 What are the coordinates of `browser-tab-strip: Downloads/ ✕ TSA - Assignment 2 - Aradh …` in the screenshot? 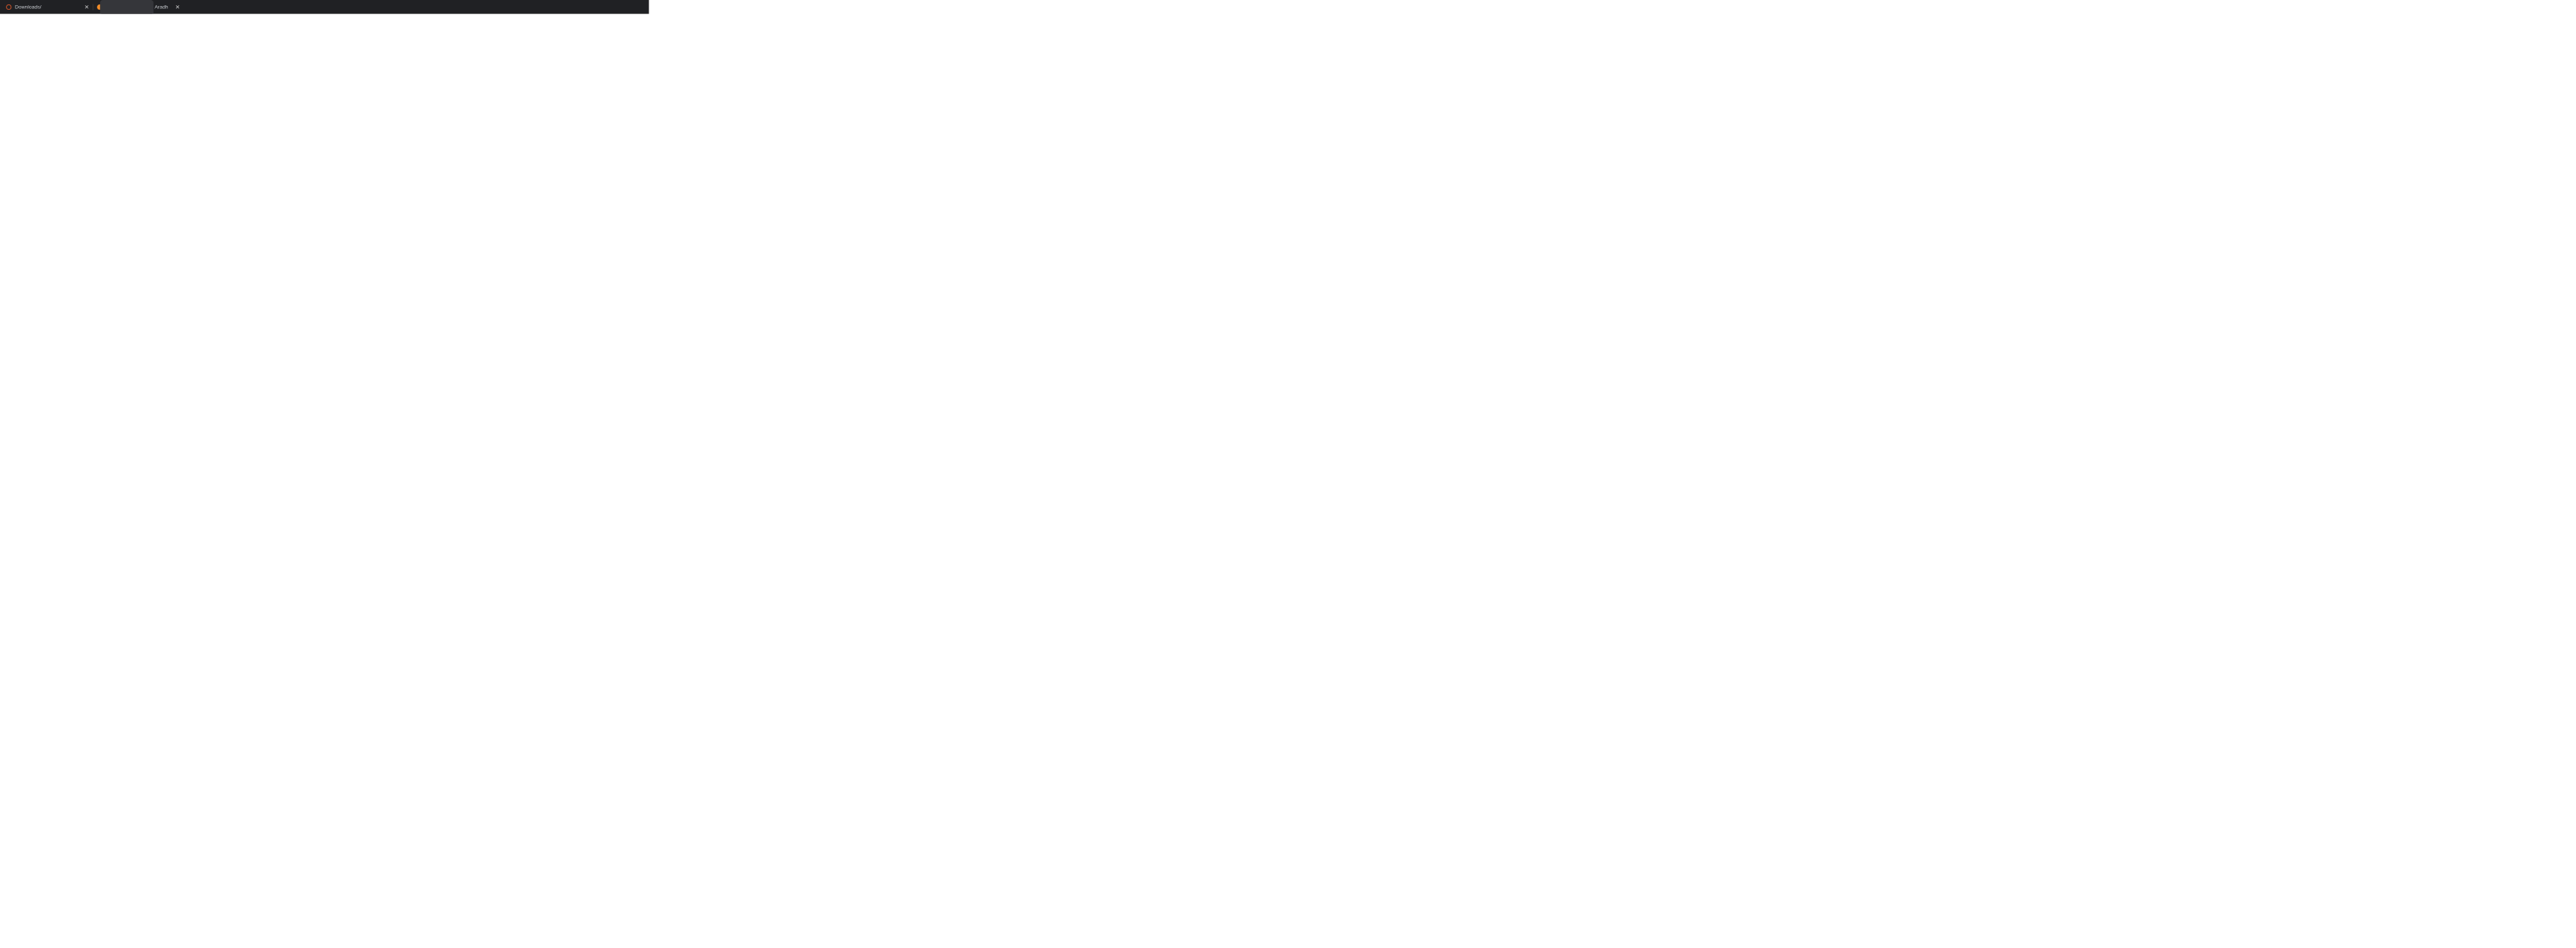 It's located at (325, 7).